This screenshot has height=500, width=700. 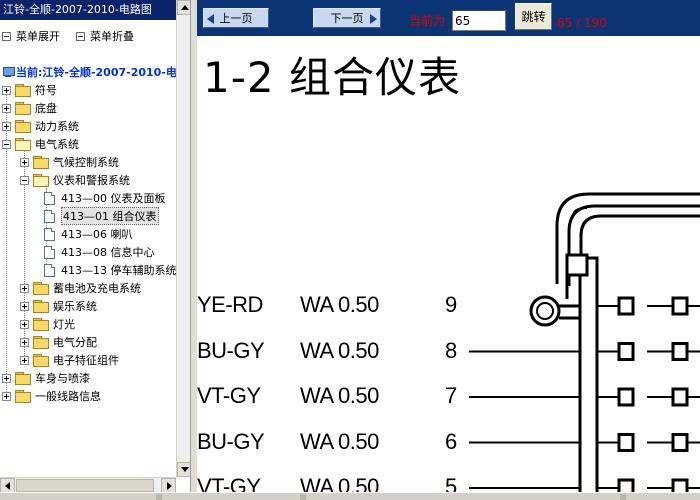 I want to click on tree-item: 电气分配, so click(x=58, y=342).